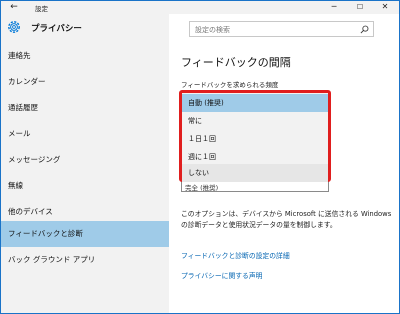 This screenshot has width=400, height=314. I want to click on back-button: ←, so click(14, 7).